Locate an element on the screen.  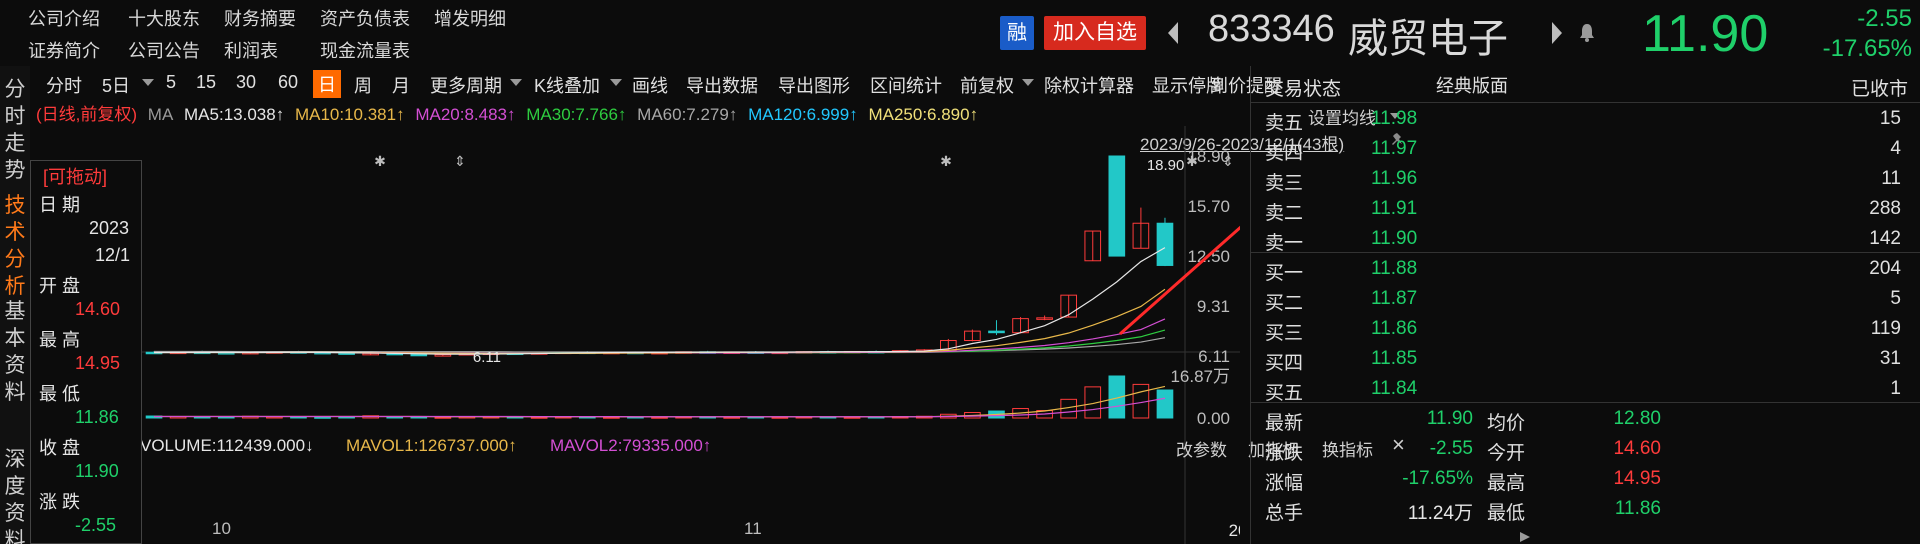
next-stock-icon is located at coordinates (1557, 33).